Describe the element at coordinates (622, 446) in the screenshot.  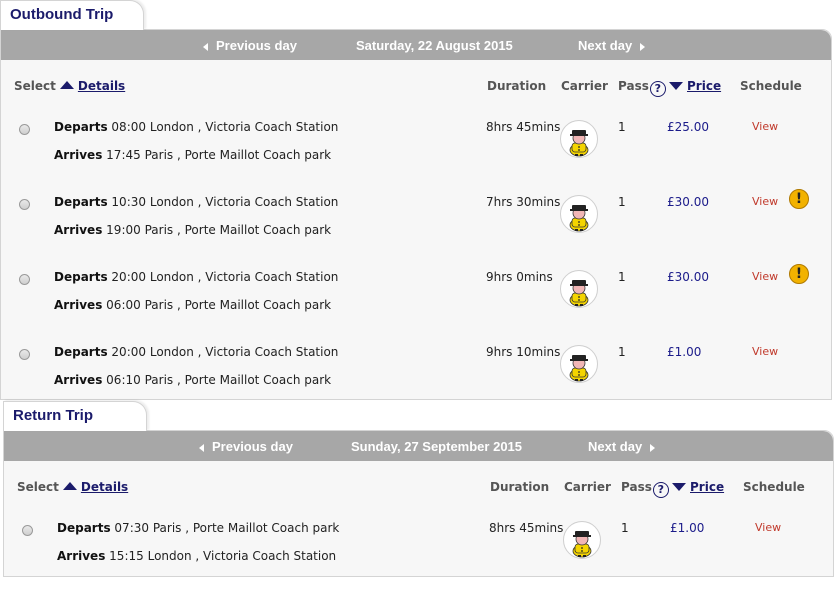
I see `return-next-day-link: Next day` at that location.